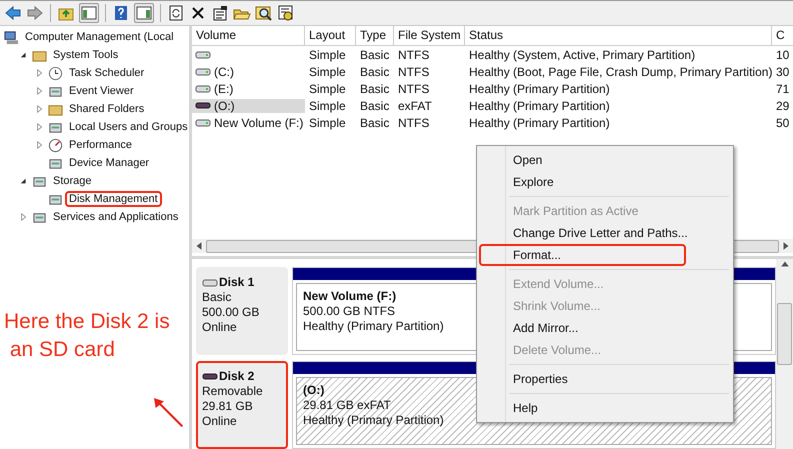  Describe the element at coordinates (87, 336) in the screenshot. I see `annotation-text: Here the Disk 2 is an SD card` at that location.